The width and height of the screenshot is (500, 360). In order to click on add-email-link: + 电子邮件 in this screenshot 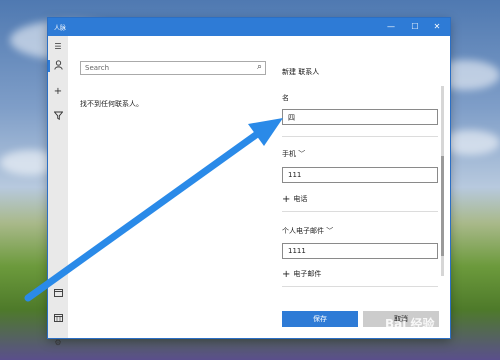, I will do `click(301, 274)`.